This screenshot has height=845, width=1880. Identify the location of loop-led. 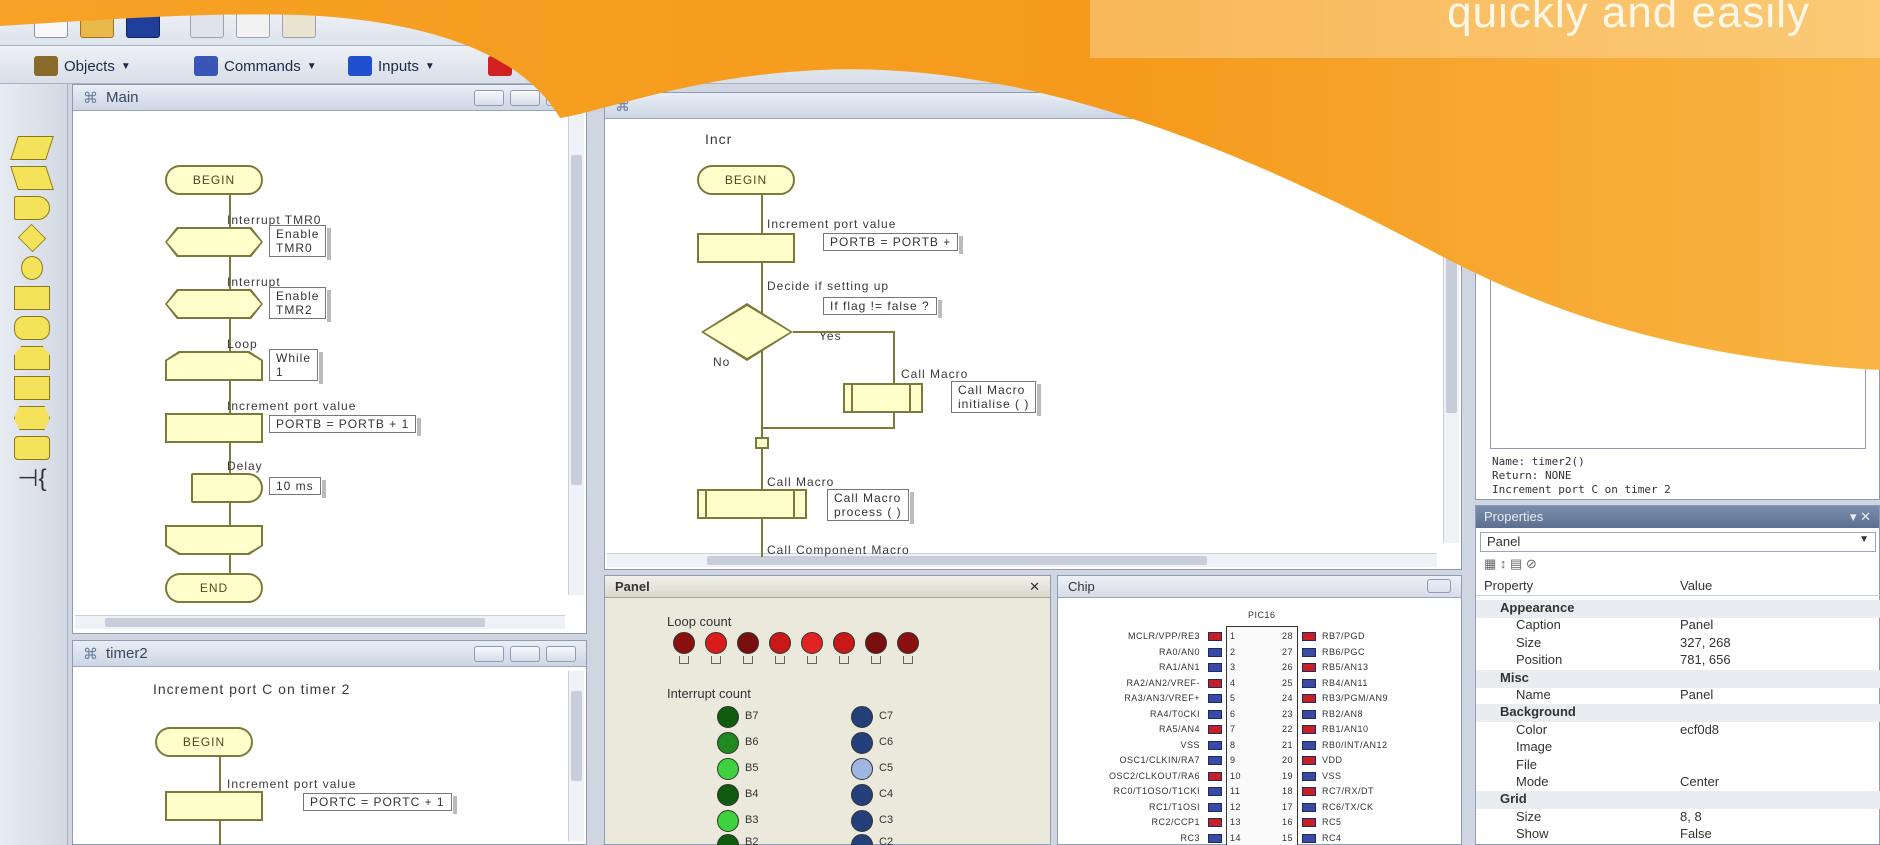
(780, 643).